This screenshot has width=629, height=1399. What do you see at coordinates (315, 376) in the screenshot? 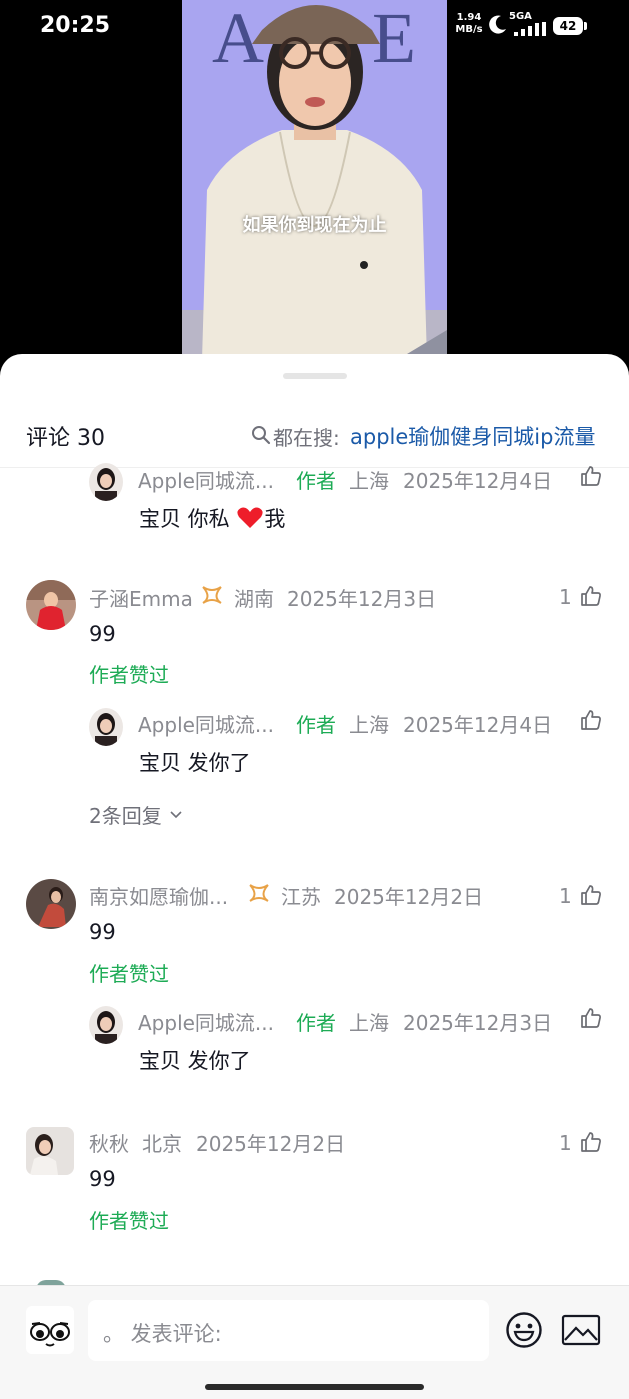
I see `drag-handle` at bounding box center [315, 376].